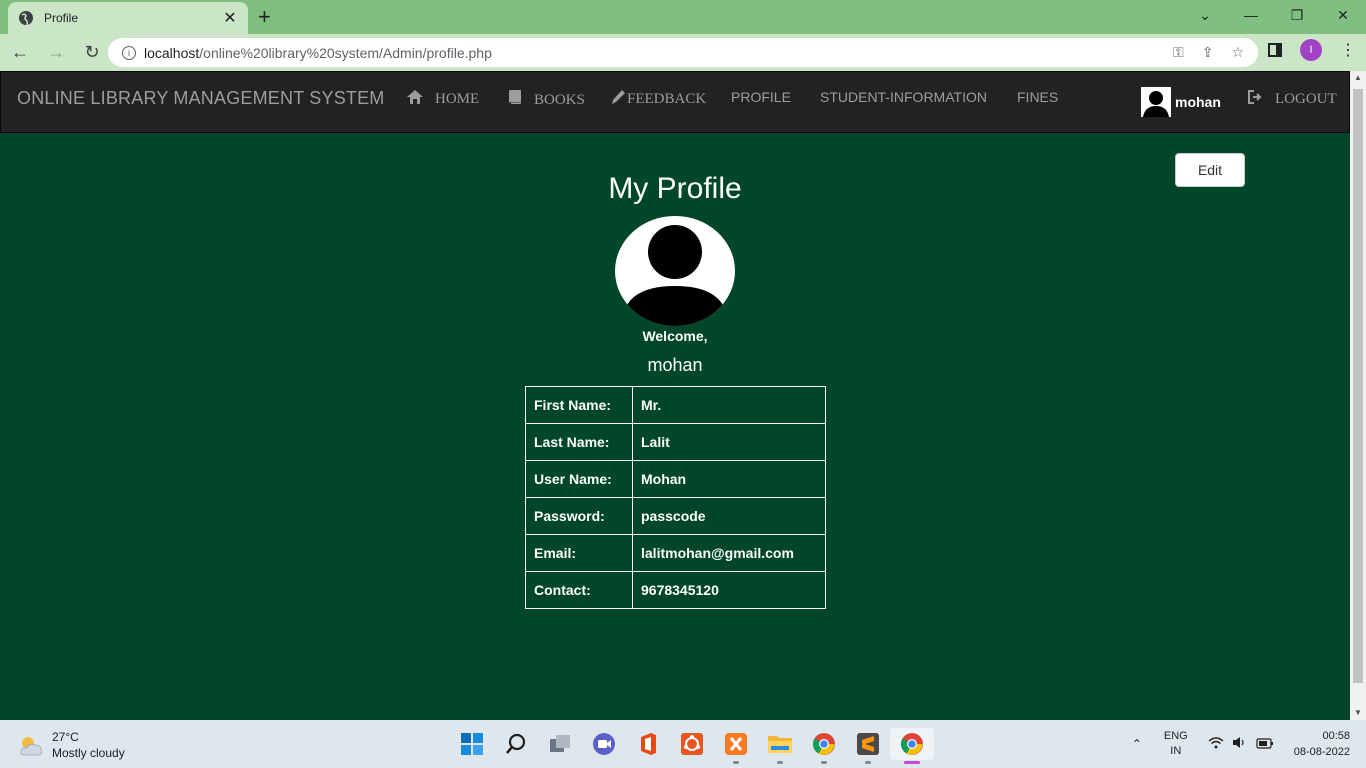  I want to click on taskbar-app-office, so click(648, 744).